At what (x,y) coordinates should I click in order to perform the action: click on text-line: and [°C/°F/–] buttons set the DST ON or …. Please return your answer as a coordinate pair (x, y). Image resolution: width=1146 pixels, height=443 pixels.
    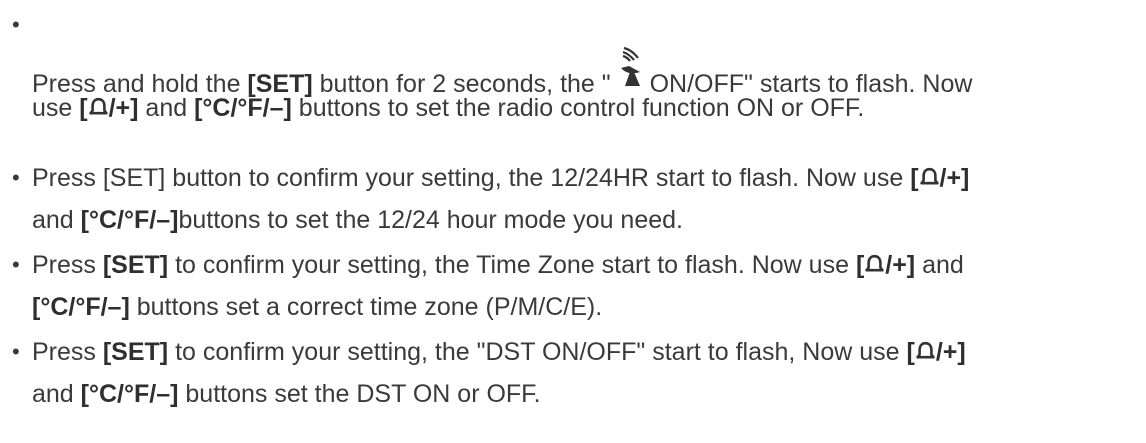
    Looking at the image, I should click on (499, 394).